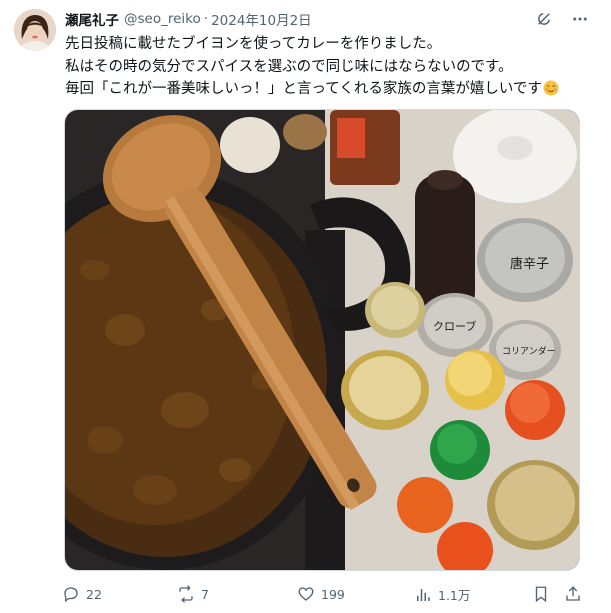 The height and width of the screenshot is (613, 611). Describe the element at coordinates (82, 594) in the screenshot. I see `reply-button: 22` at that location.